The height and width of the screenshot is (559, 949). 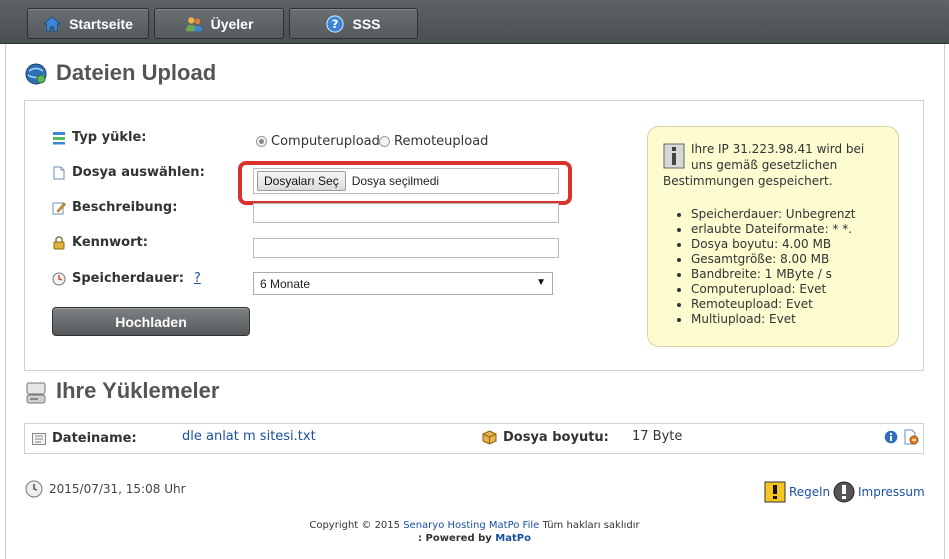 What do you see at coordinates (787, 244) in the screenshot?
I see `info-list-item: Dosya boyutu: 4.00 MB` at bounding box center [787, 244].